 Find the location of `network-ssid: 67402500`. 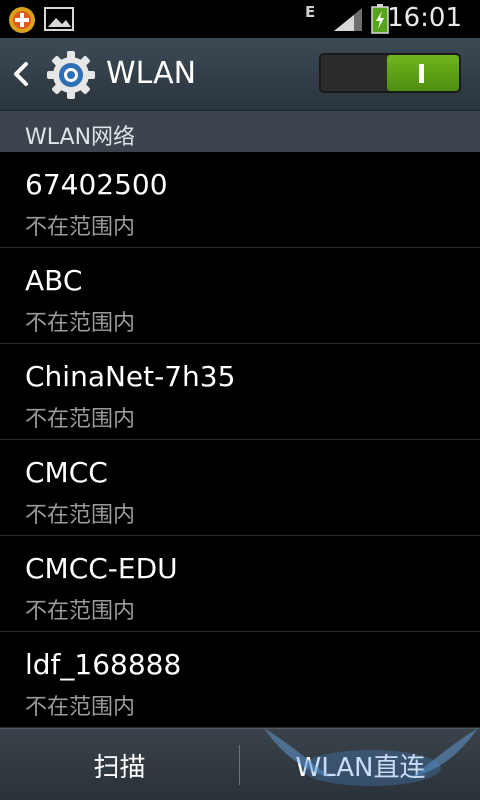

network-ssid: 67402500 is located at coordinates (96, 184).